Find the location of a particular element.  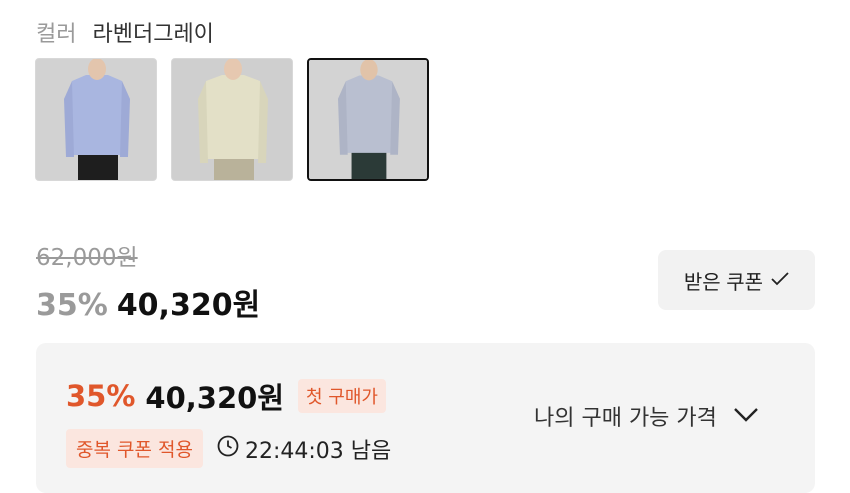

clock-icon is located at coordinates (228, 449).